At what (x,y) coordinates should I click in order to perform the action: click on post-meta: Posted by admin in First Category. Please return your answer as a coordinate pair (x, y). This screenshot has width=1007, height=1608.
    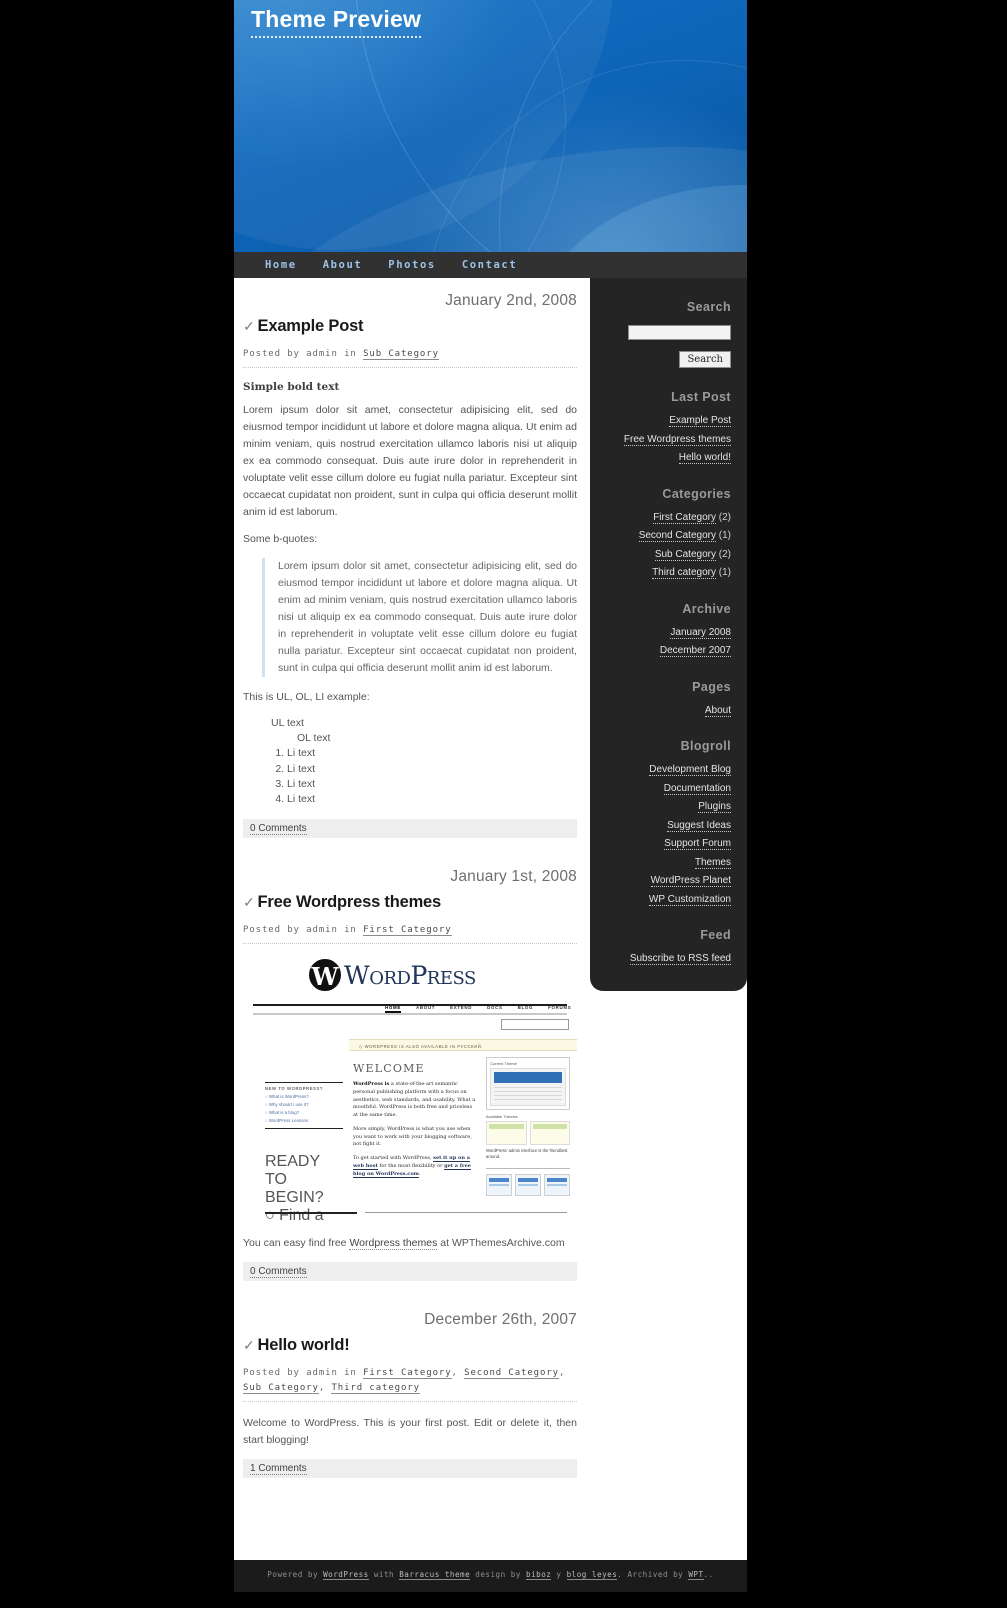
    Looking at the image, I should click on (410, 933).